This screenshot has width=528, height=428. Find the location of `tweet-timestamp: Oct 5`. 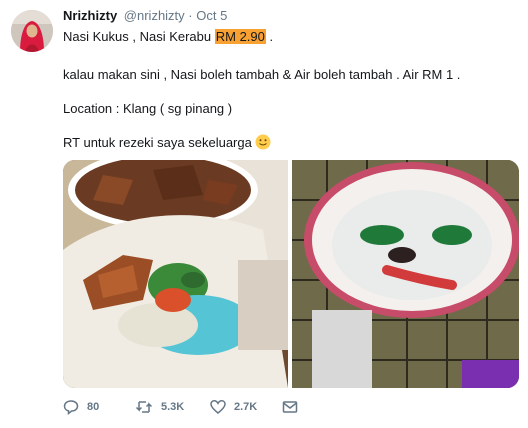

tweet-timestamp: Oct 5 is located at coordinates (211, 15).